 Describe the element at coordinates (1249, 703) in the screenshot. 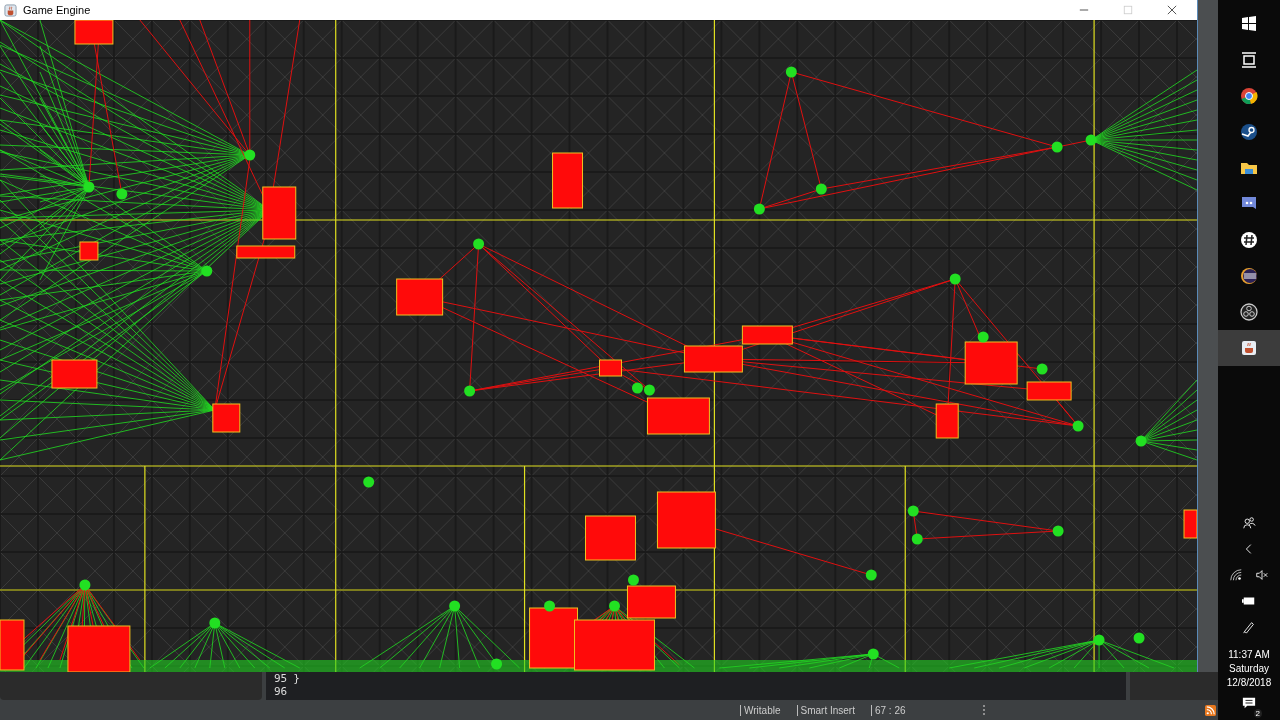

I see `notification-icon` at that location.